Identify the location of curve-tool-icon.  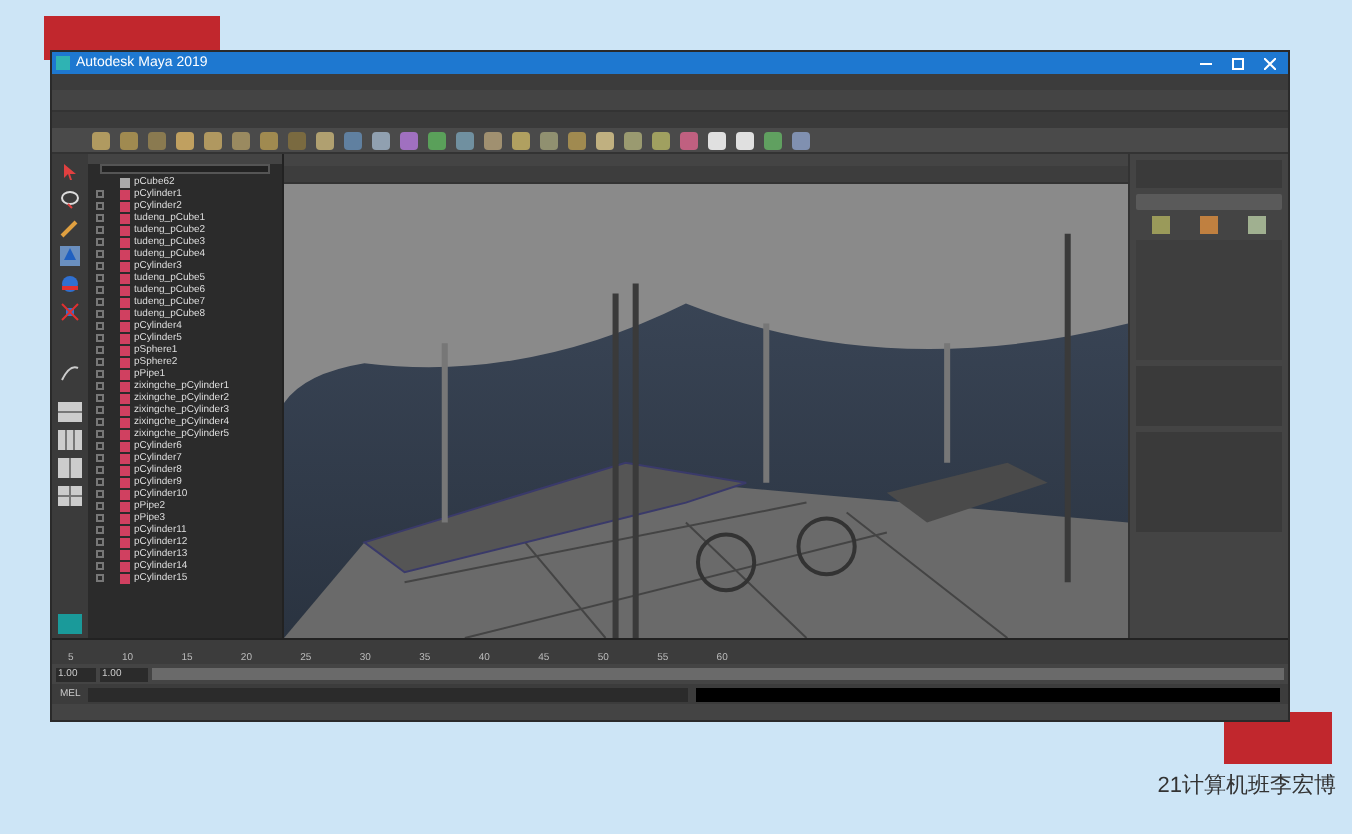
(70, 372).